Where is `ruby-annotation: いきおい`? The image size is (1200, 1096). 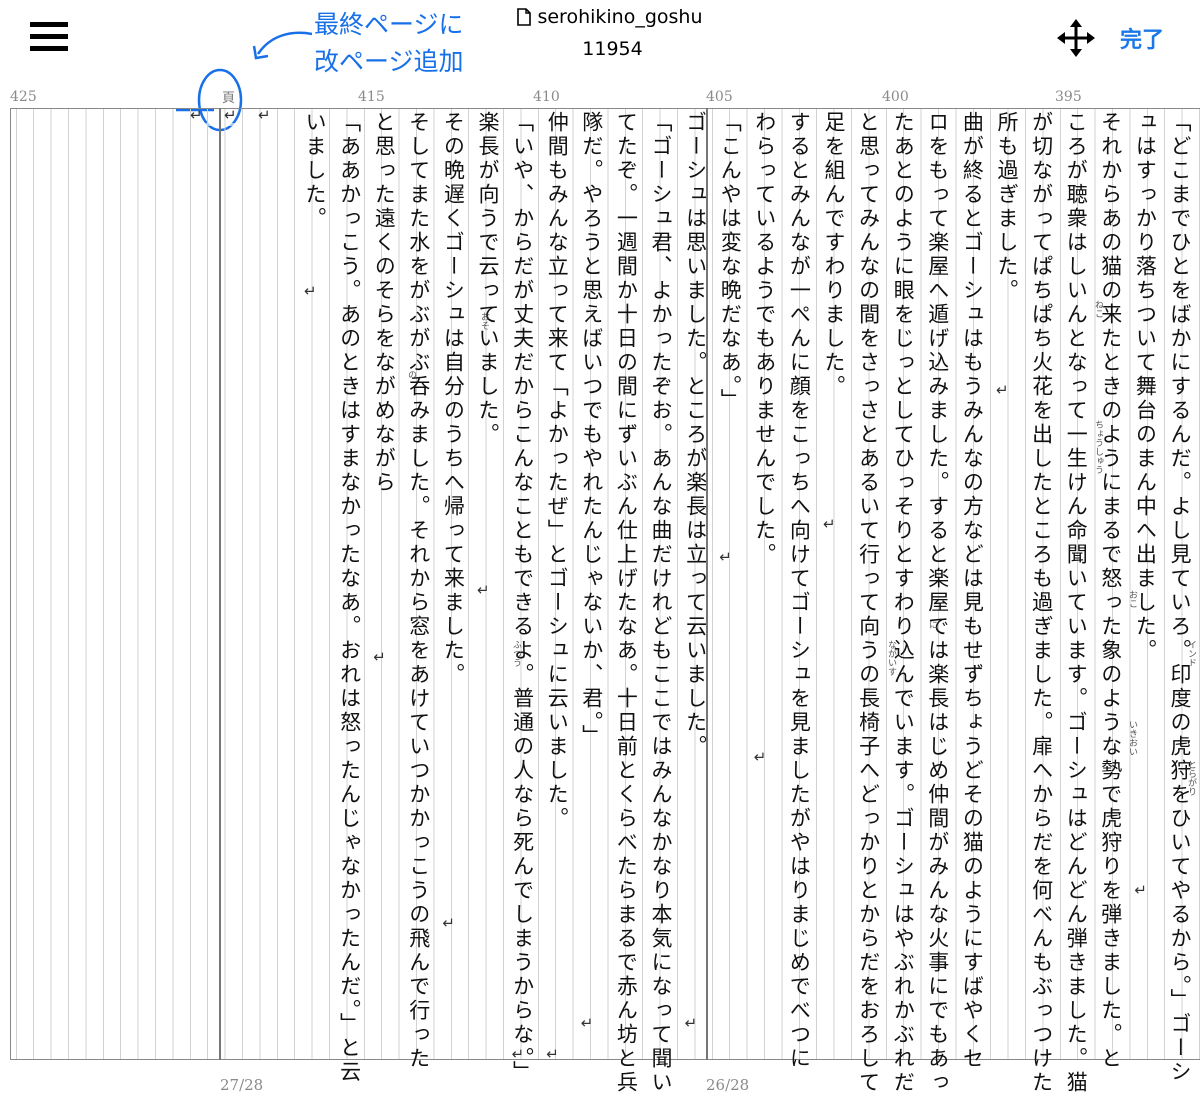 ruby-annotation: いきおい is located at coordinates (1132, 738).